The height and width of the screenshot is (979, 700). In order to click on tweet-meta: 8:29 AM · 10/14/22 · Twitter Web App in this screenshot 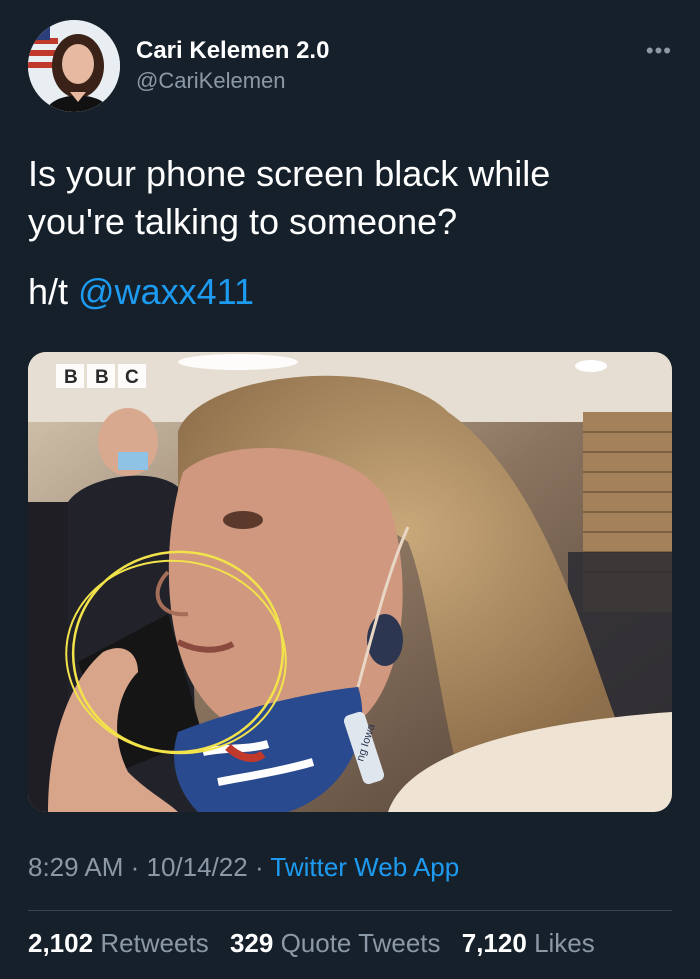, I will do `click(243, 867)`.